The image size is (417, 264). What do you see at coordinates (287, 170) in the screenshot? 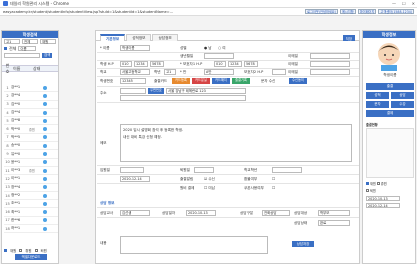
I see `school-year-input` at bounding box center [287, 170].